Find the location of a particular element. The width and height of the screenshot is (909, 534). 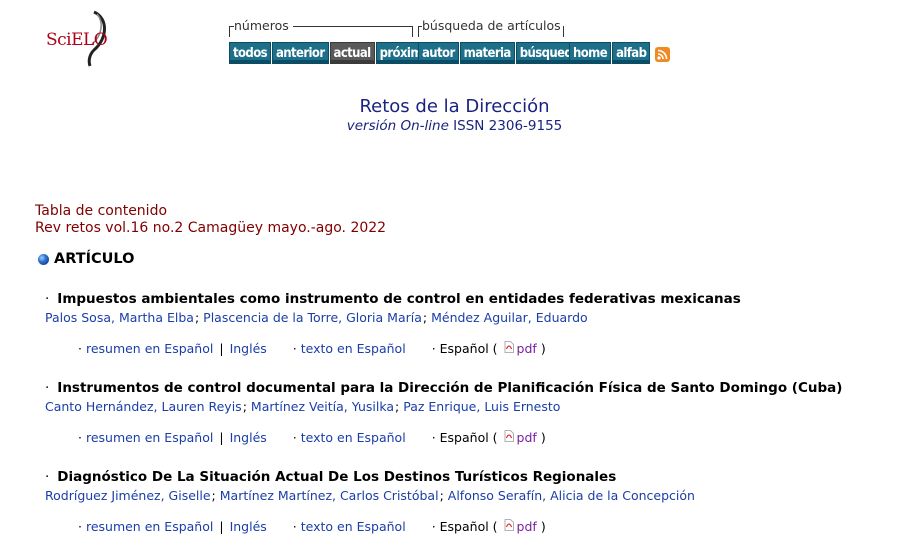

author-link: Paz Enrique, Luis Ernesto is located at coordinates (481, 406).